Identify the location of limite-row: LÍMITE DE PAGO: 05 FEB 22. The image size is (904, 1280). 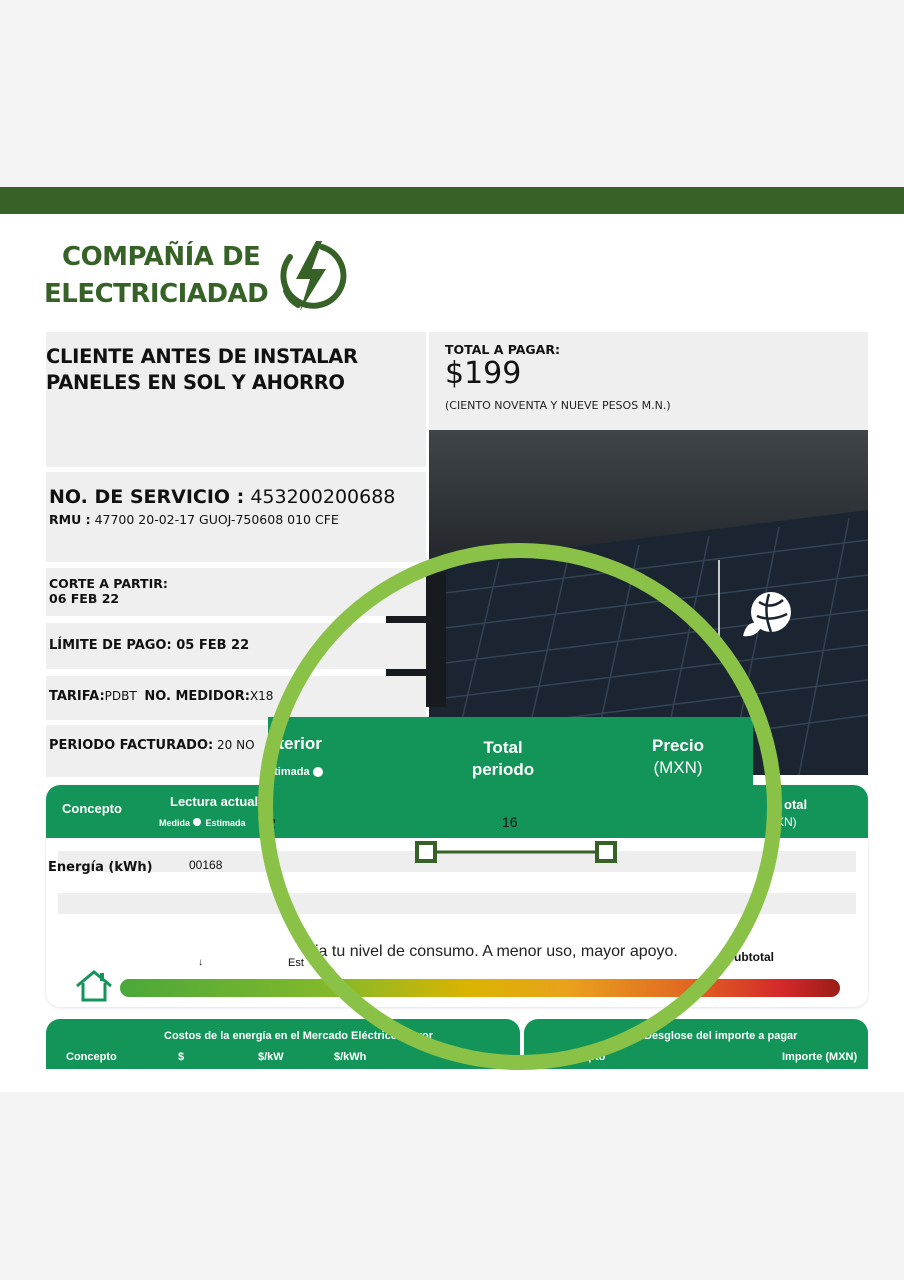
(236, 646).